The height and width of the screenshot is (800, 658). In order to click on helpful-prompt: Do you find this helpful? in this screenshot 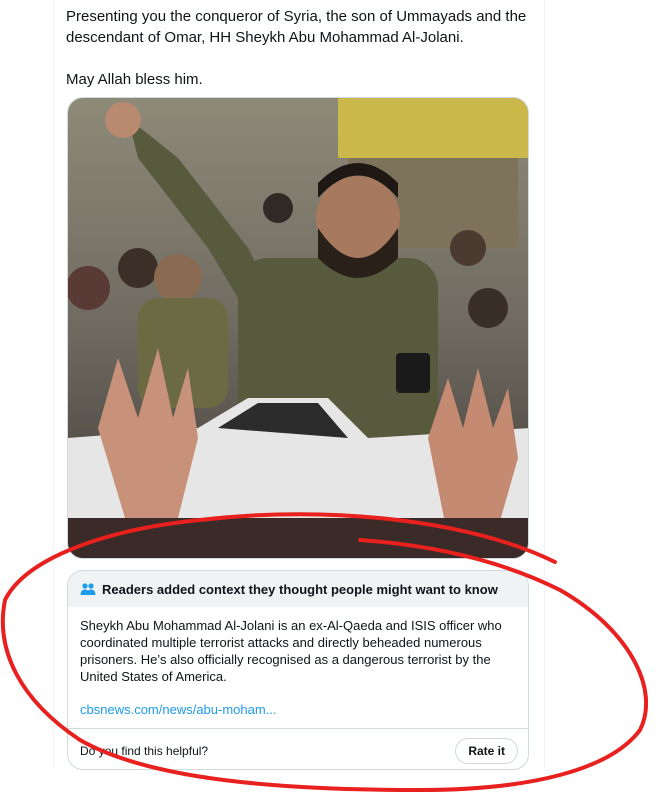, I will do `click(144, 750)`.